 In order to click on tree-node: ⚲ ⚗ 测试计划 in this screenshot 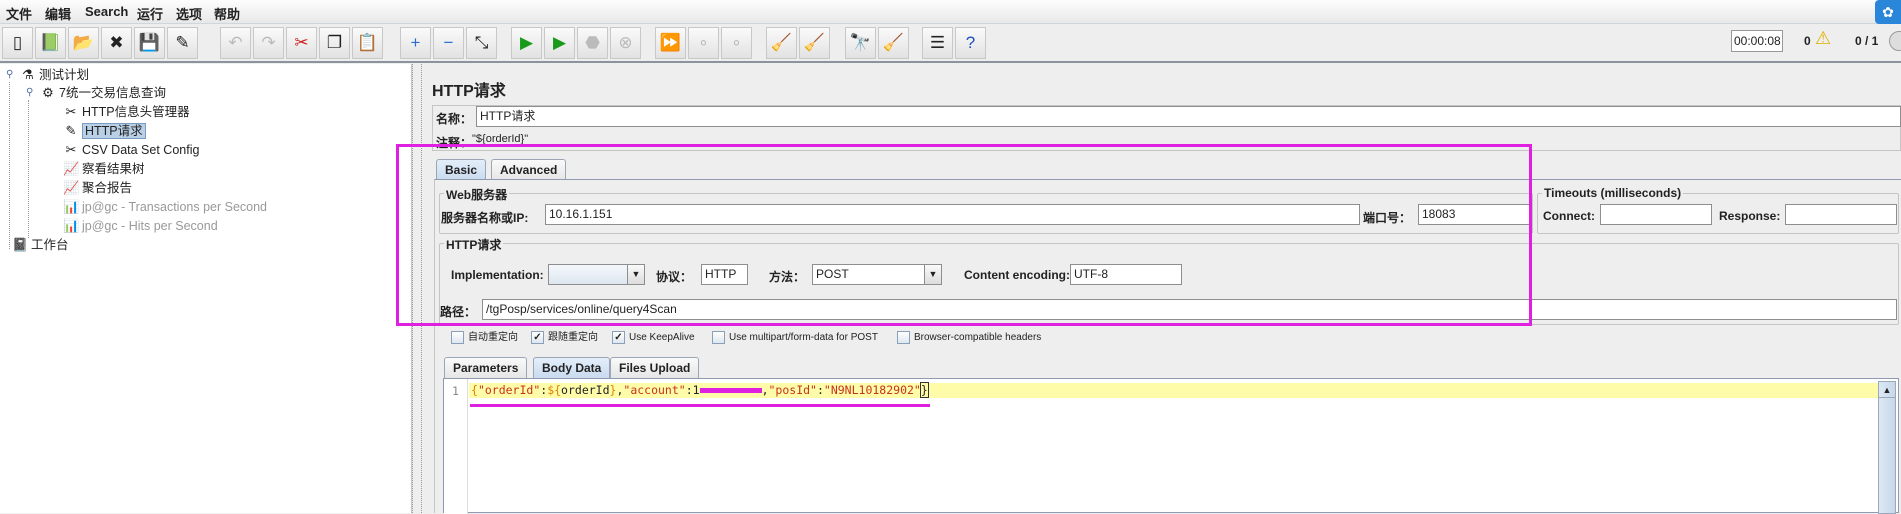, I will do `click(47, 75)`.